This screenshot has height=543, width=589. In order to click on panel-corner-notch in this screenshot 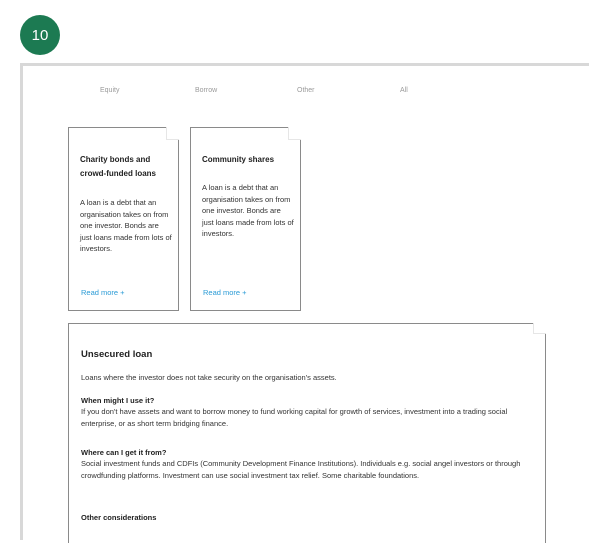, I will do `click(539, 328)`.